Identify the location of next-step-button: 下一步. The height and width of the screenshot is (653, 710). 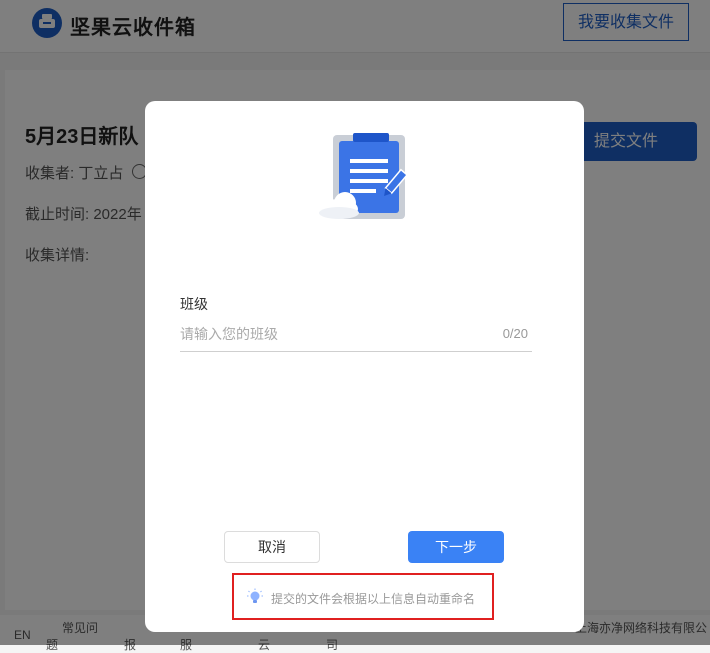
(456, 547).